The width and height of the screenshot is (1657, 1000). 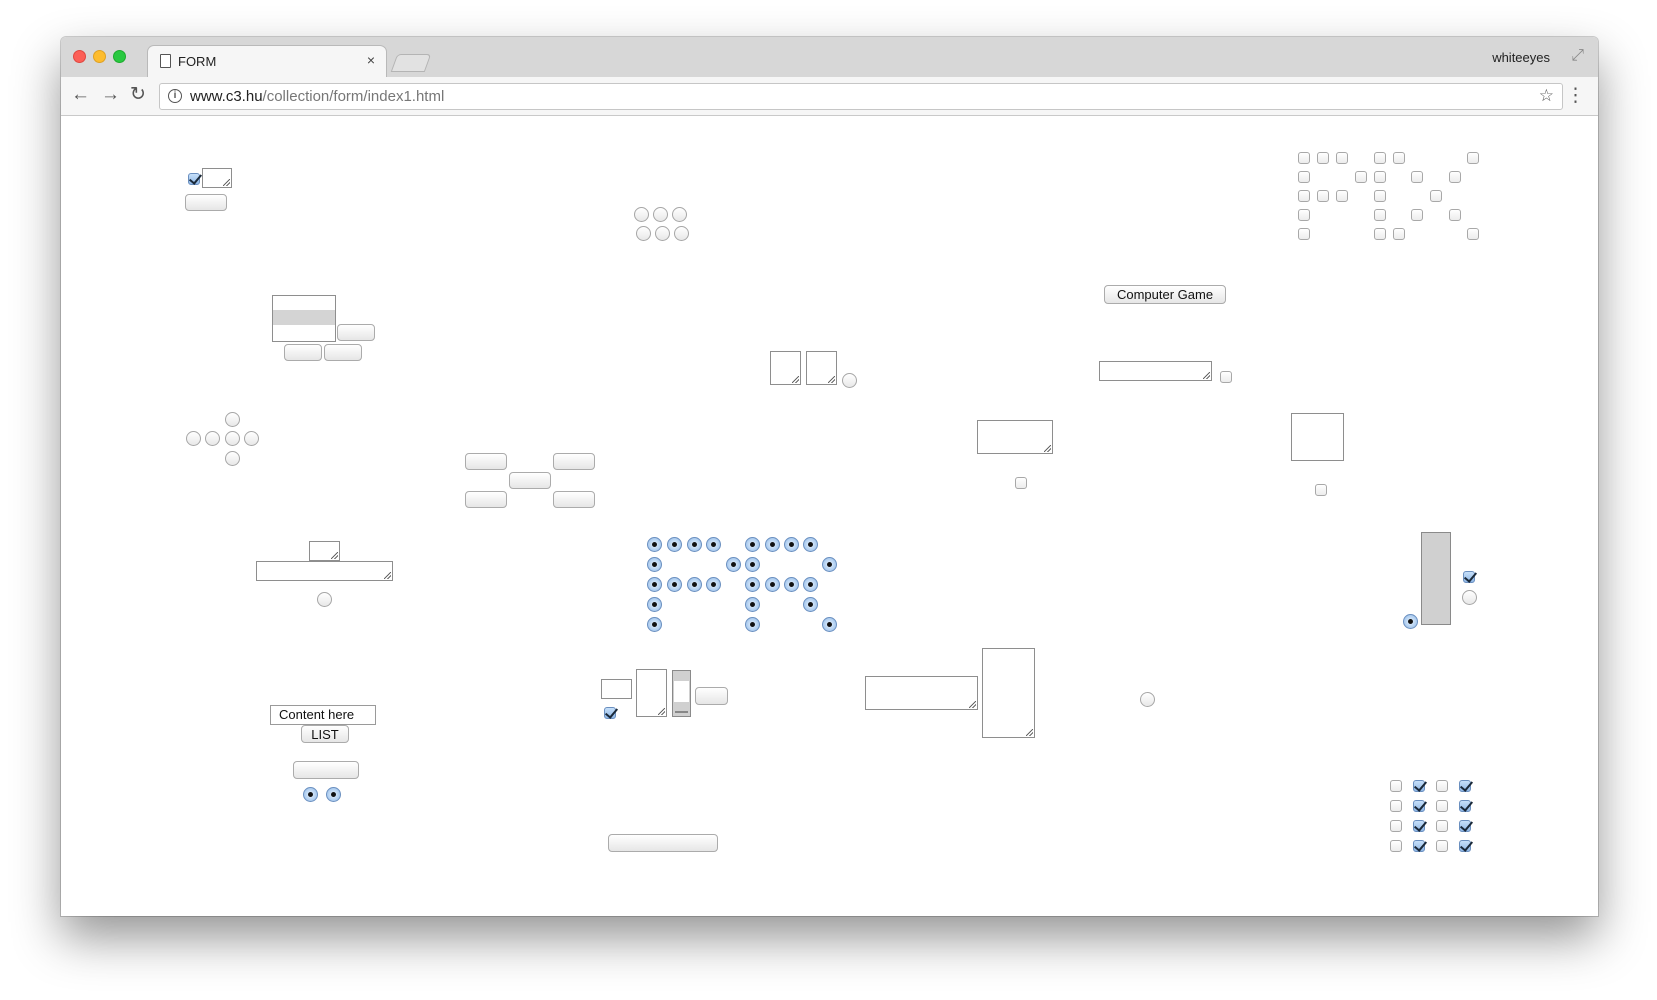 I want to click on star-icon: ☆, so click(x=1546, y=96).